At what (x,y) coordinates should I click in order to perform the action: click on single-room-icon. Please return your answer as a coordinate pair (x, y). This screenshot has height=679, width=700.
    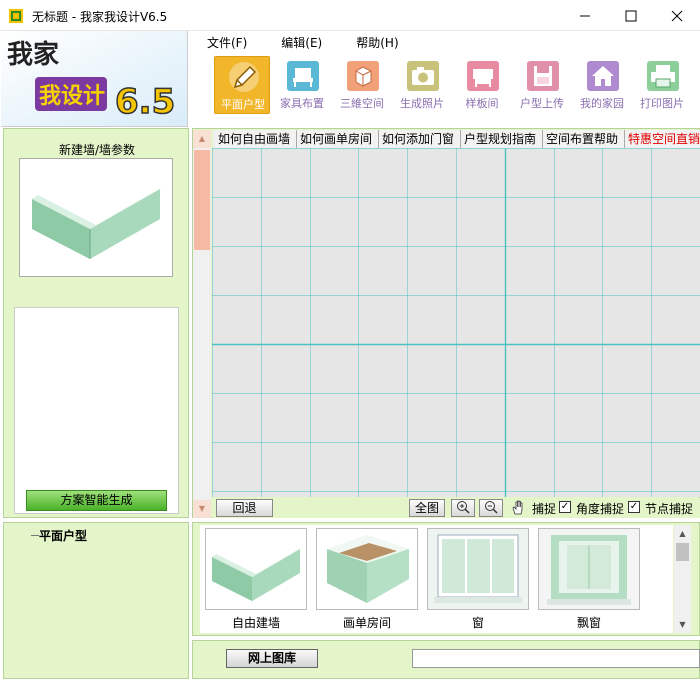
    Looking at the image, I should click on (367, 569).